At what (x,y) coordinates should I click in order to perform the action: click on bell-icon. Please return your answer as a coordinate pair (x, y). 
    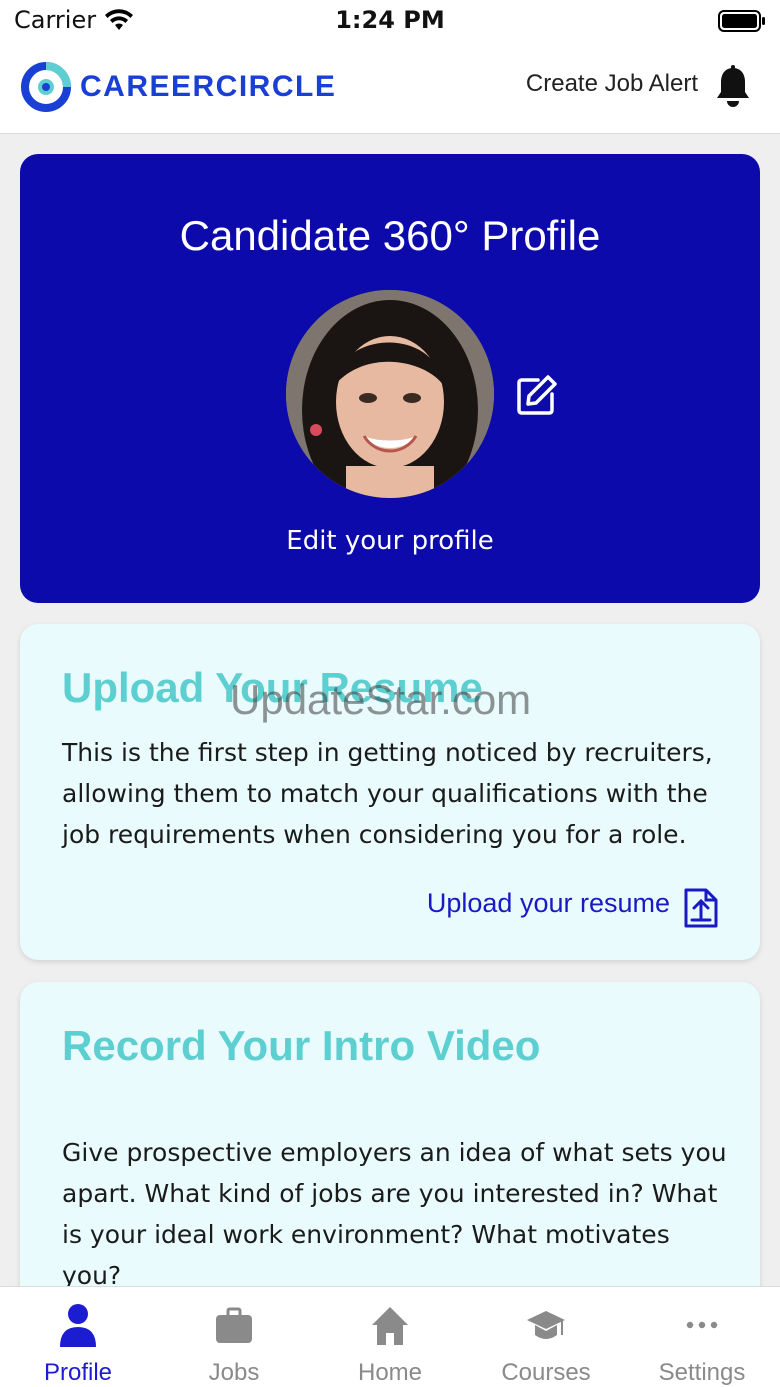
    Looking at the image, I should click on (733, 87).